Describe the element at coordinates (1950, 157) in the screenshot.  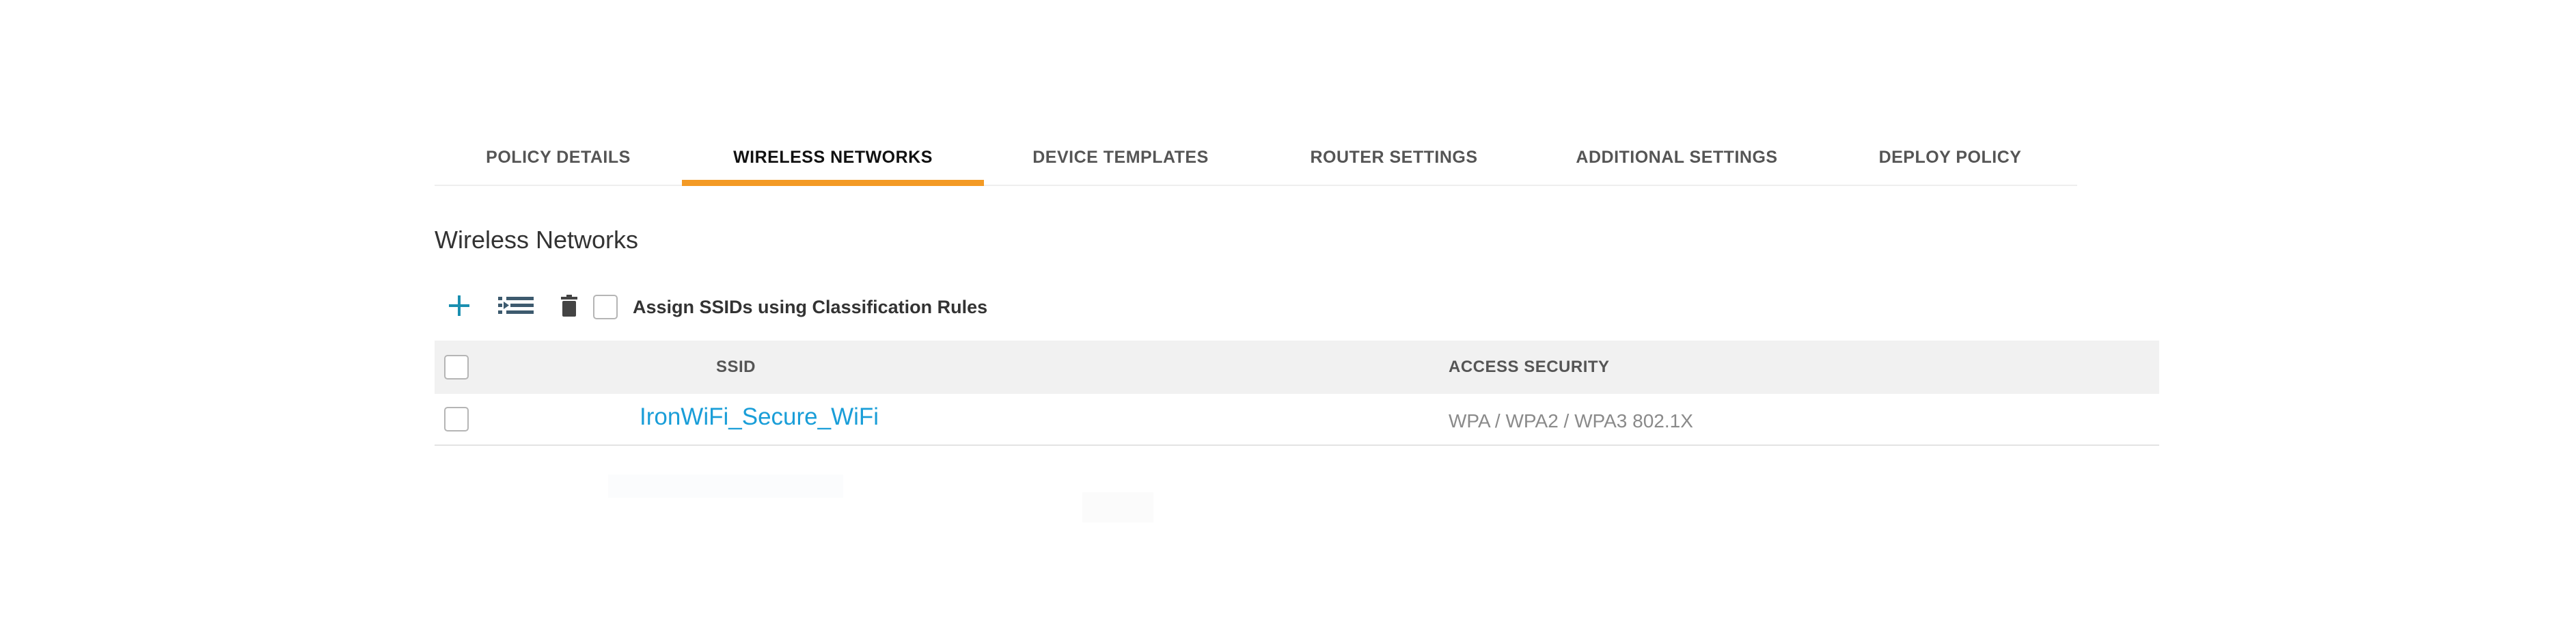
I see `tab-deploy-policy: DEPLOY POLICY` at that location.